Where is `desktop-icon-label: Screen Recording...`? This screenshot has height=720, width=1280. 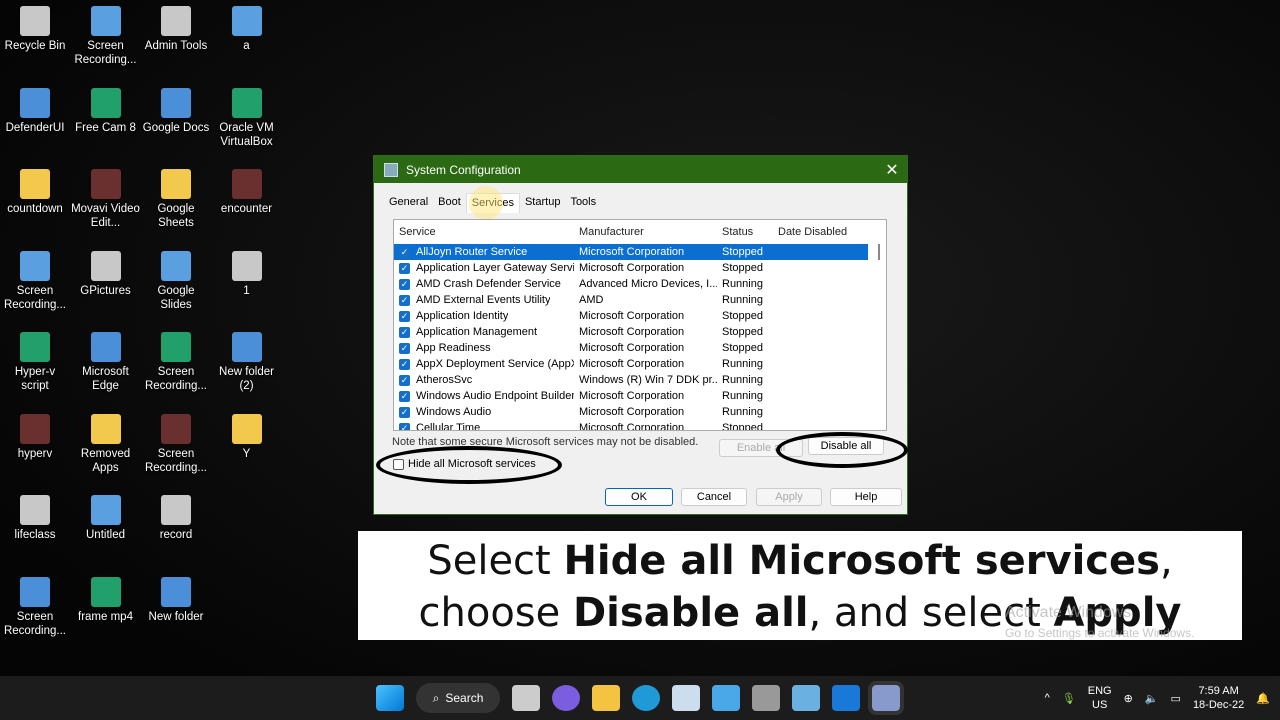 desktop-icon-label: Screen Recording... is located at coordinates (175, 379).